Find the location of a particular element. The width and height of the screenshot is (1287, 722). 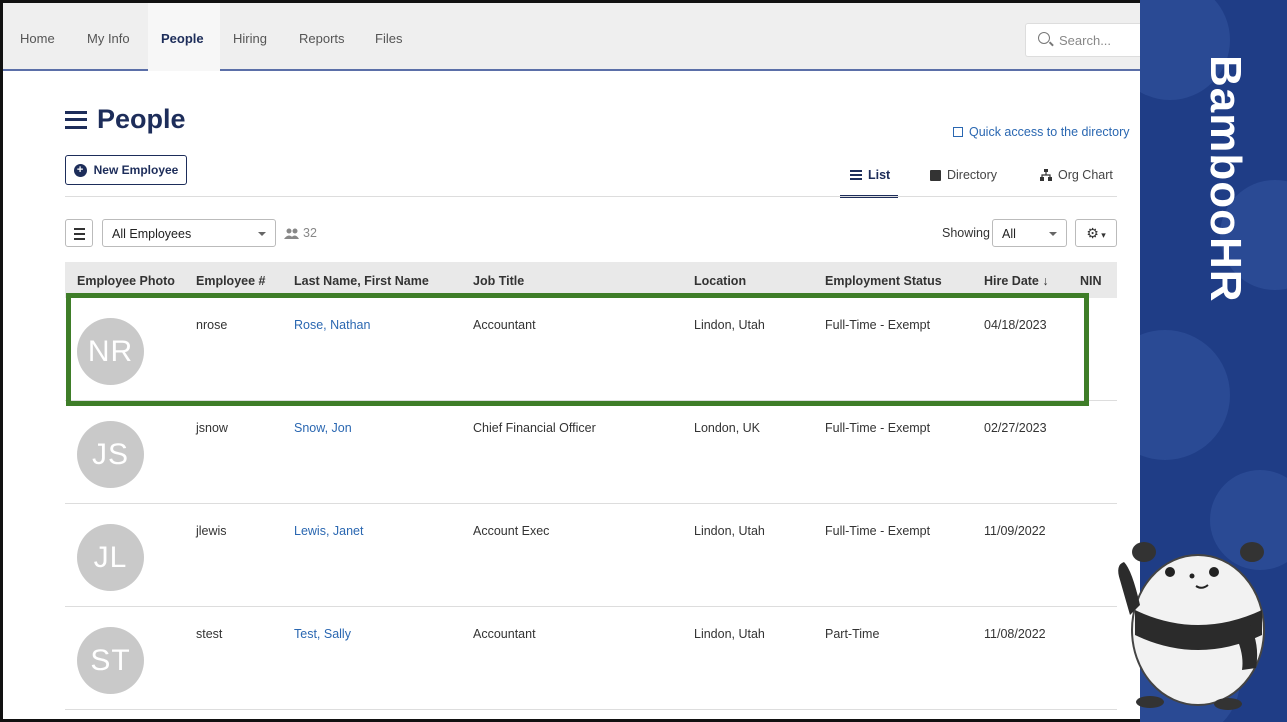

tab-org-chart: Org Chart is located at coordinates (1076, 175).